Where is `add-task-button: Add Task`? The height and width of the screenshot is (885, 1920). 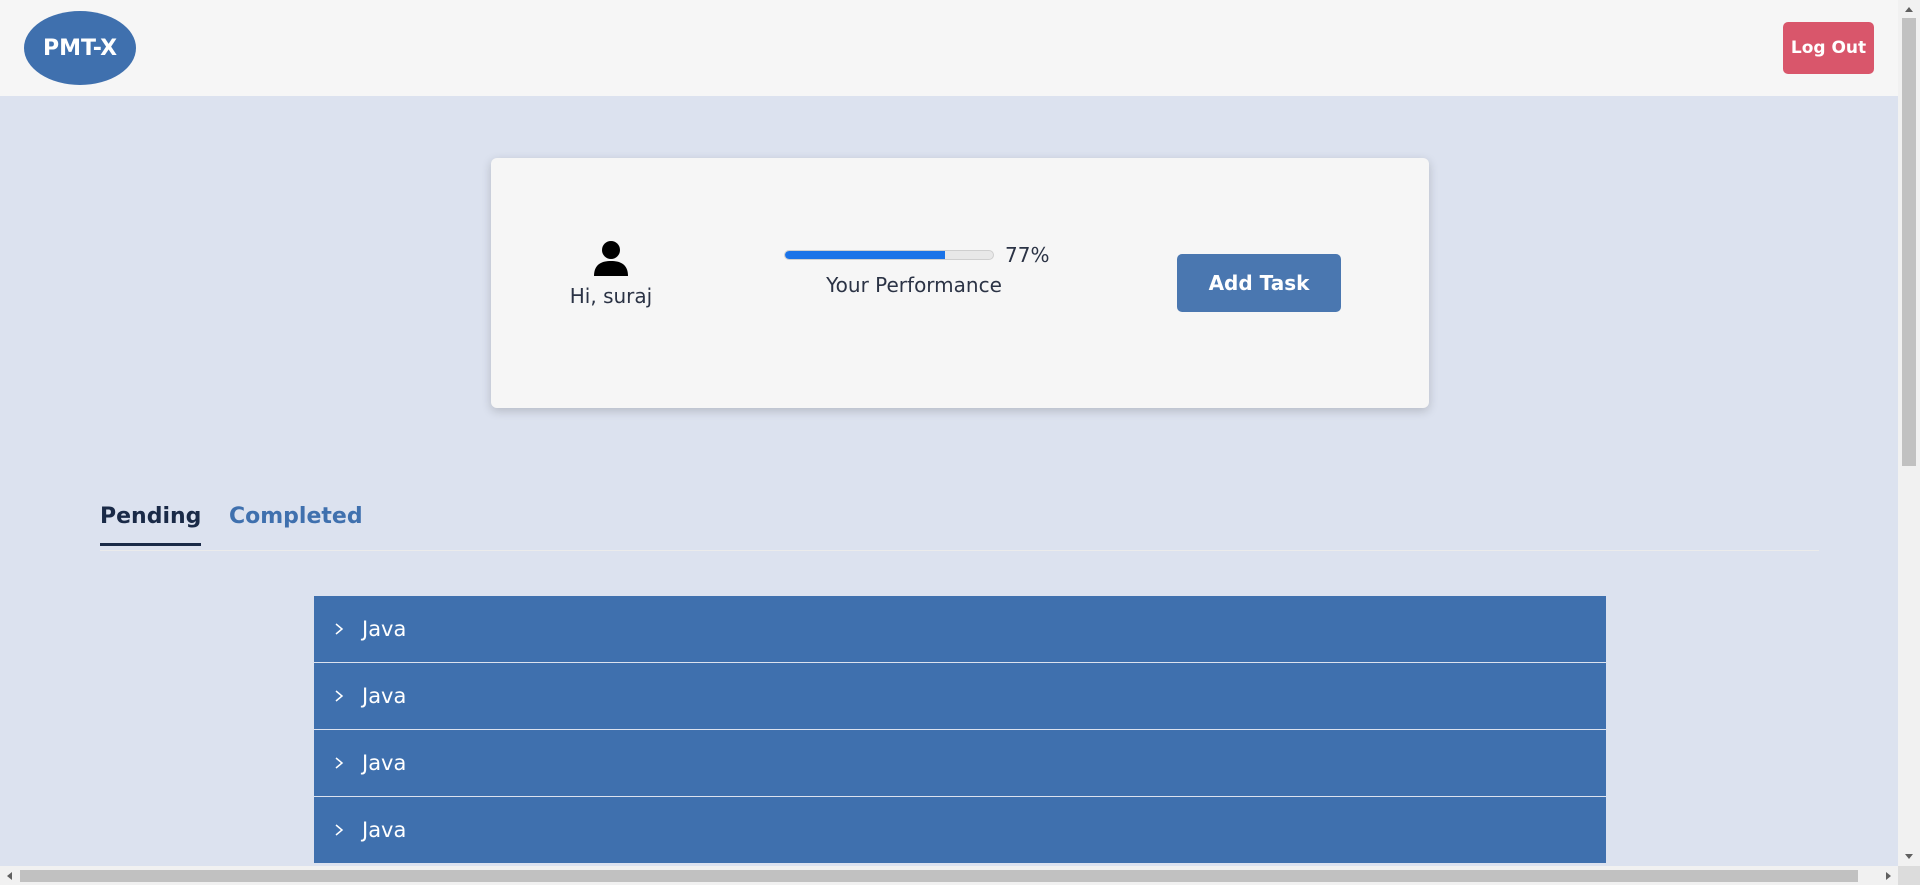
add-task-button: Add Task is located at coordinates (1259, 283).